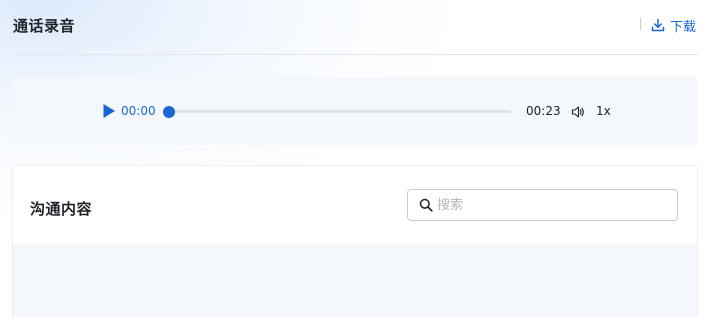 The height and width of the screenshot is (317, 705). I want to click on play-button, so click(109, 111).